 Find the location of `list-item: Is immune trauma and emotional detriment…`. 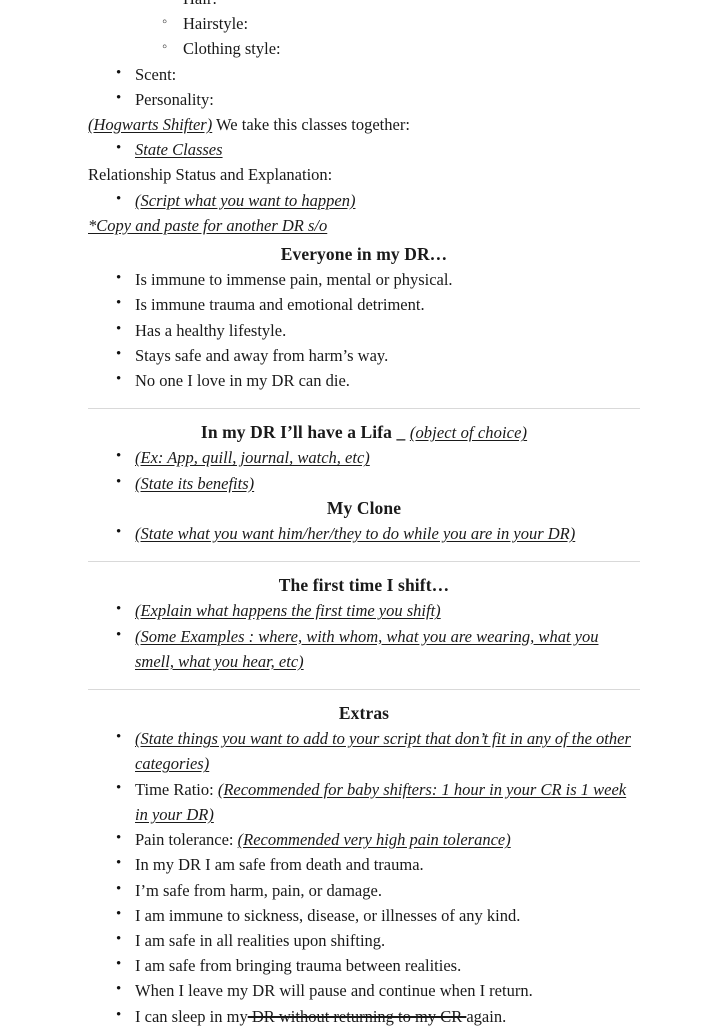

list-item: Is immune trauma and emotional detriment… is located at coordinates (364, 304).